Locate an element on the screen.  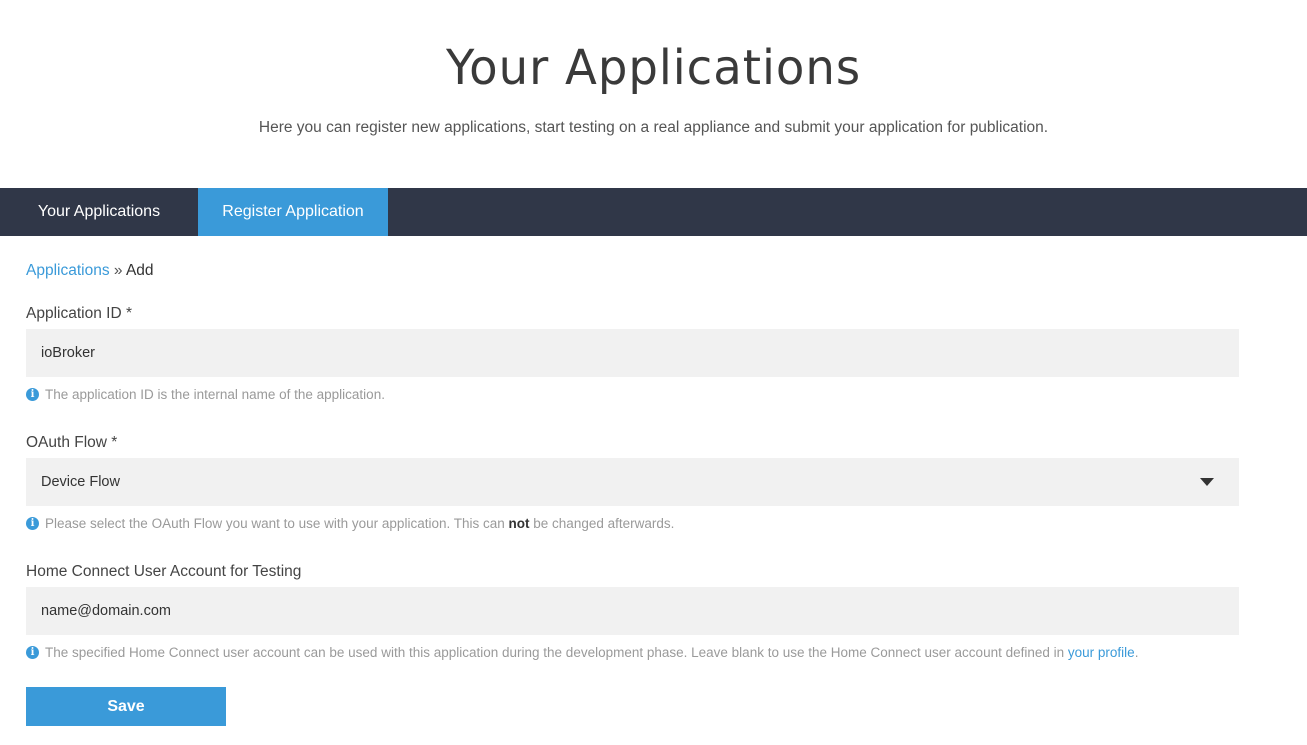
breadcrumb-applications-link: Applications is located at coordinates (68, 270).